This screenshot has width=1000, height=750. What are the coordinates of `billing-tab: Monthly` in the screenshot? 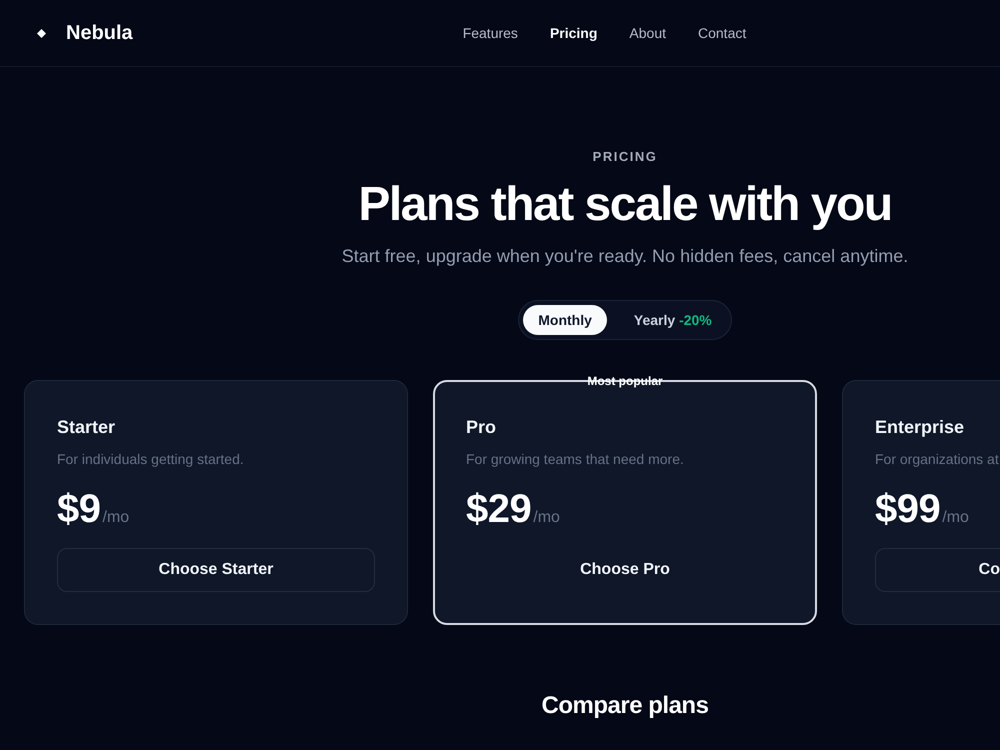 It's located at (565, 320).